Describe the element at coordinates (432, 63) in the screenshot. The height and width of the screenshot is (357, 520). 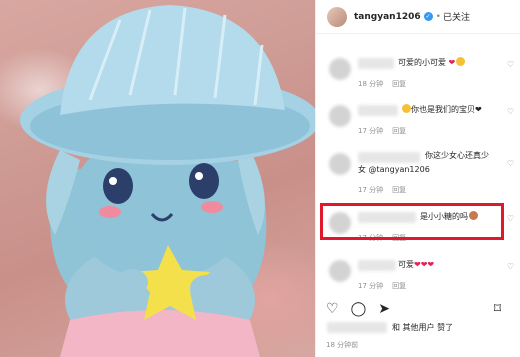
I see `comment-text: 可爱的小可爱 ❤` at that location.